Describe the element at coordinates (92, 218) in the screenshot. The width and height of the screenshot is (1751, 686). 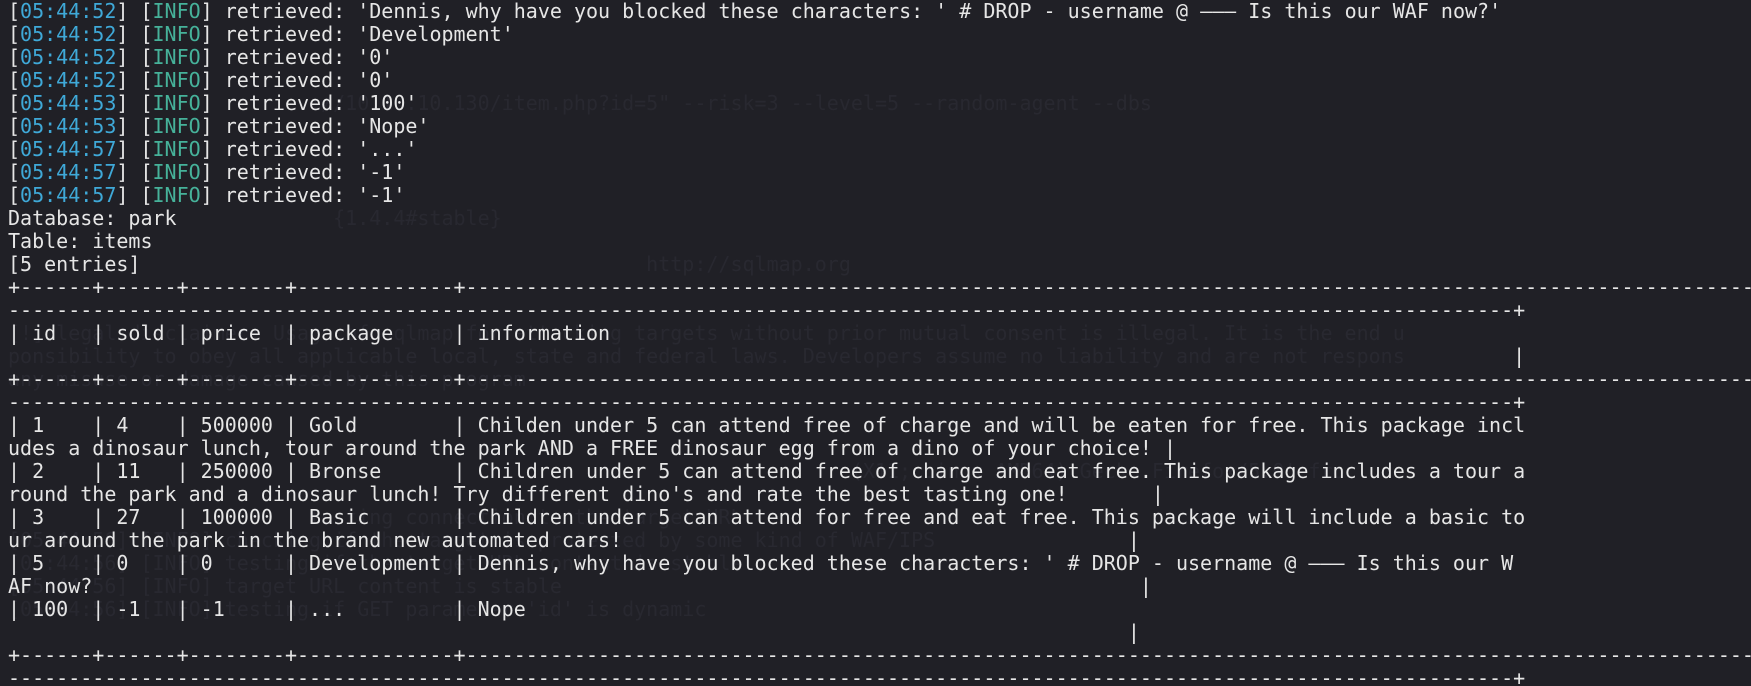
I see `dump-line: Database: park` at that location.